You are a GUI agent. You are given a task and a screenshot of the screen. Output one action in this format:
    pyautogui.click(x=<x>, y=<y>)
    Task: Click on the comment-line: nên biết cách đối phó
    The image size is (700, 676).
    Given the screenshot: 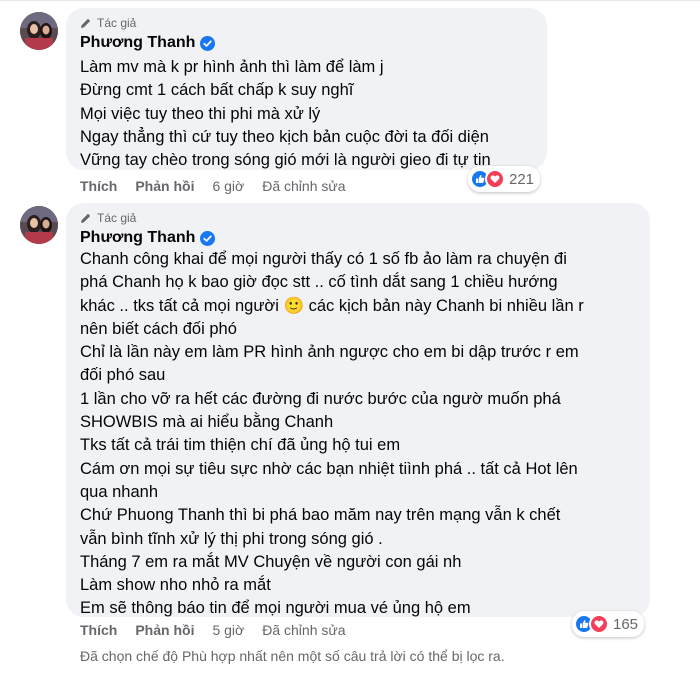 What is the action you would take?
    pyautogui.click(x=158, y=328)
    